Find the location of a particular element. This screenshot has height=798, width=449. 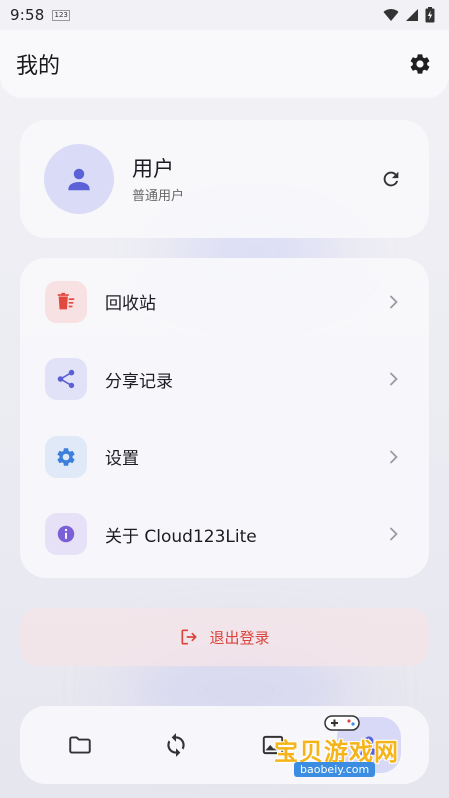

username: 用户 is located at coordinates (153, 168).